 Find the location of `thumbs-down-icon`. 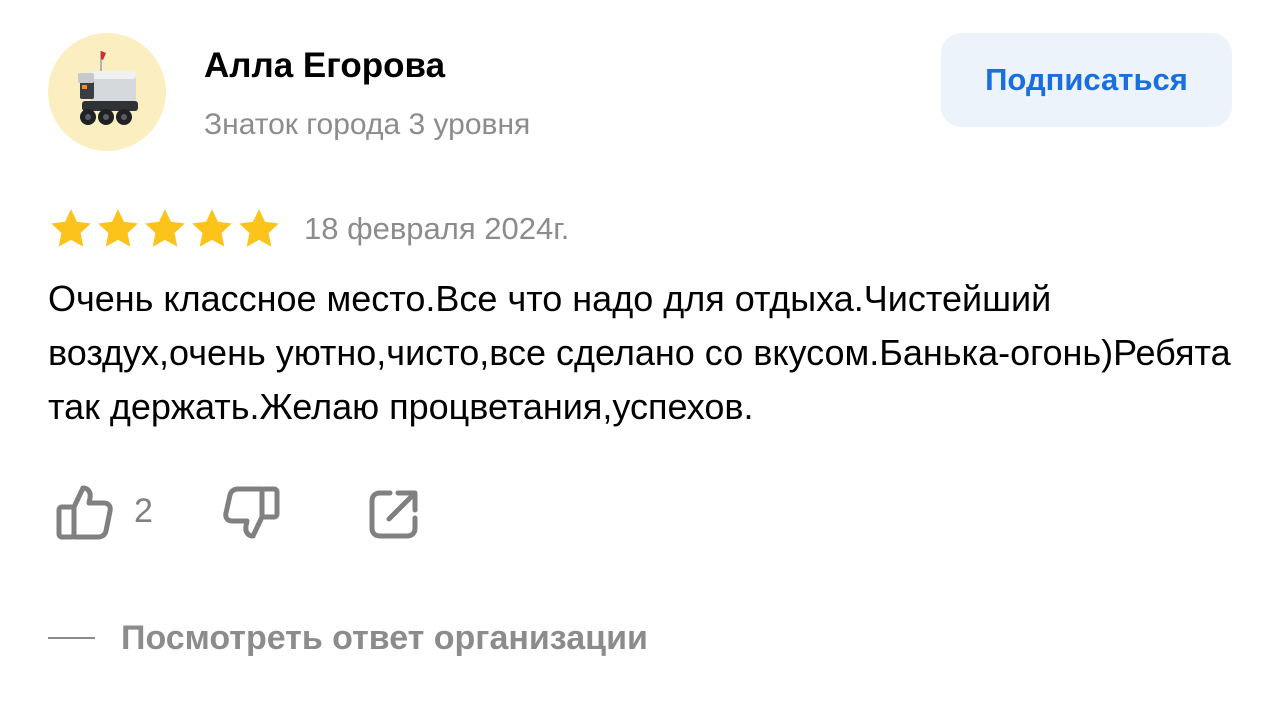

thumbs-down-icon is located at coordinates (251, 512).